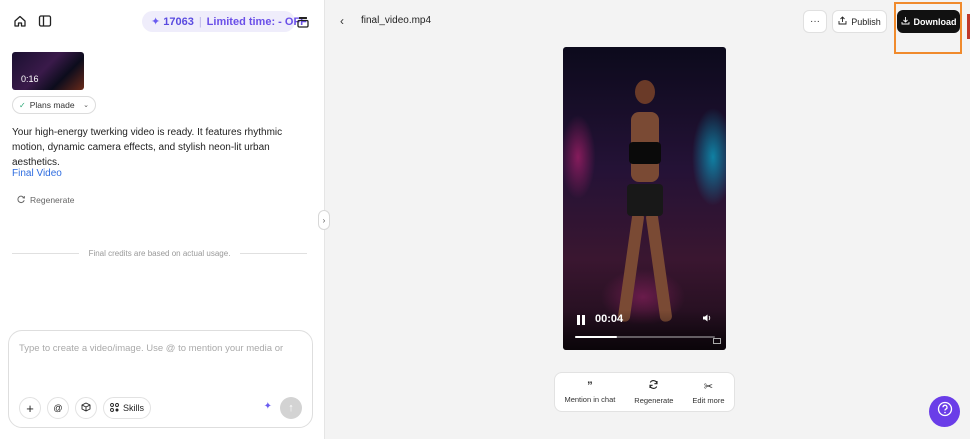  Describe the element at coordinates (590, 386) in the screenshot. I see `quote-icon: ”` at that location.